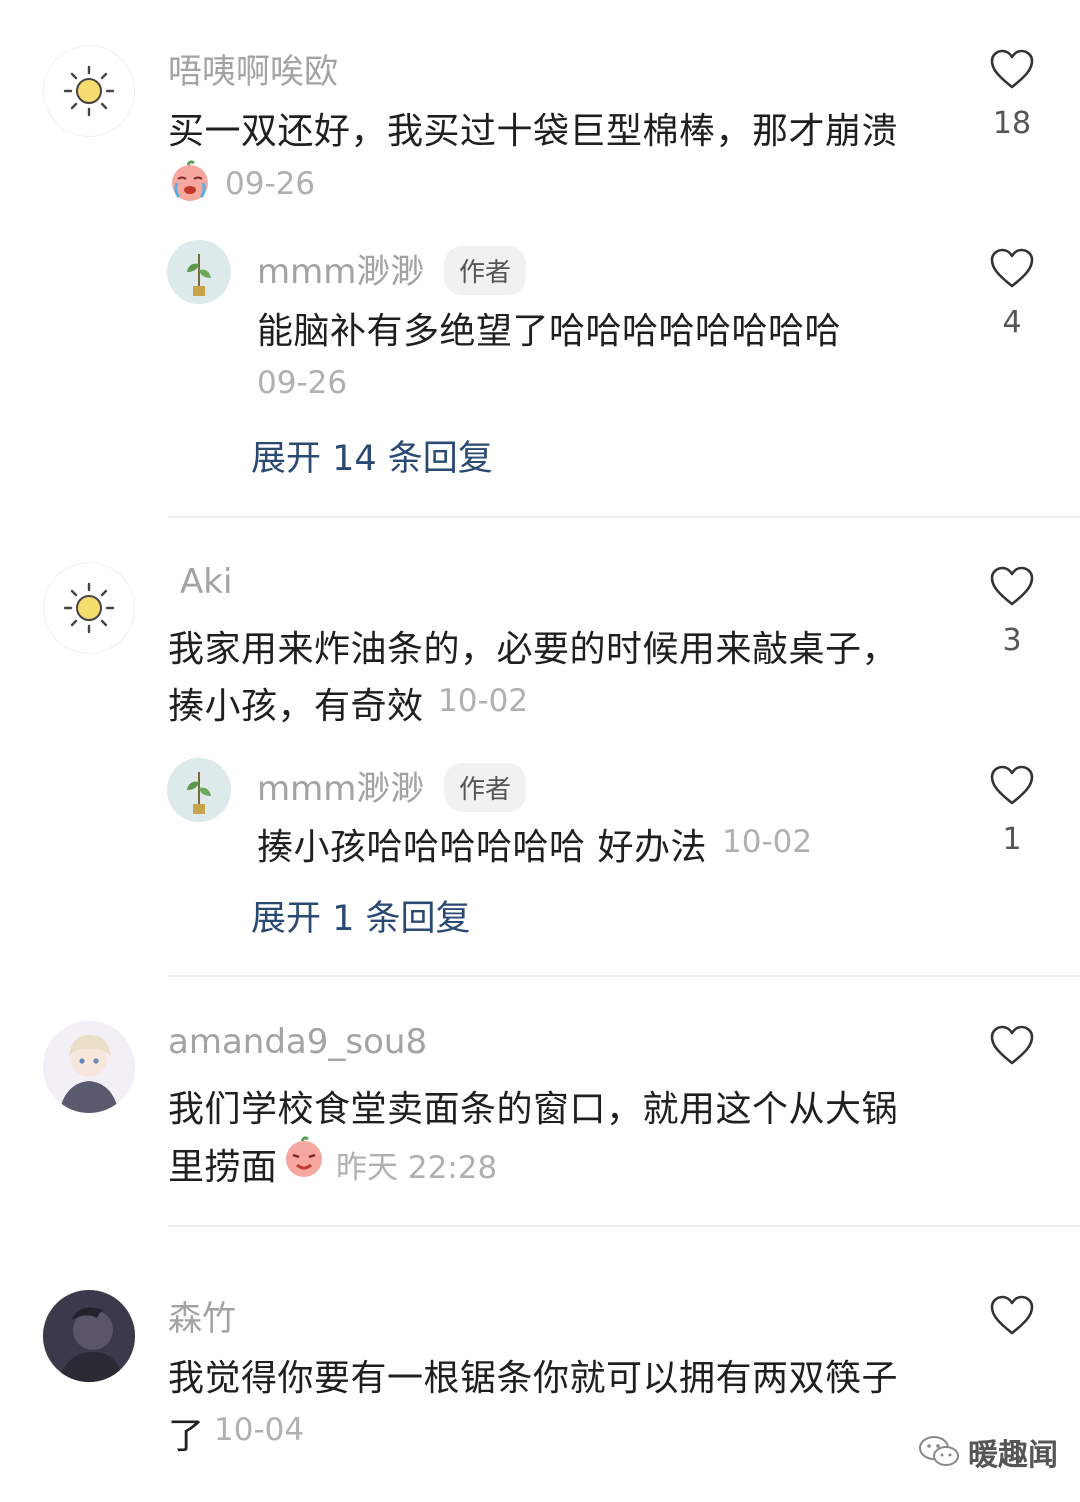 The height and width of the screenshot is (1502, 1080). I want to click on username: amanda9_sou8, so click(297, 1042).